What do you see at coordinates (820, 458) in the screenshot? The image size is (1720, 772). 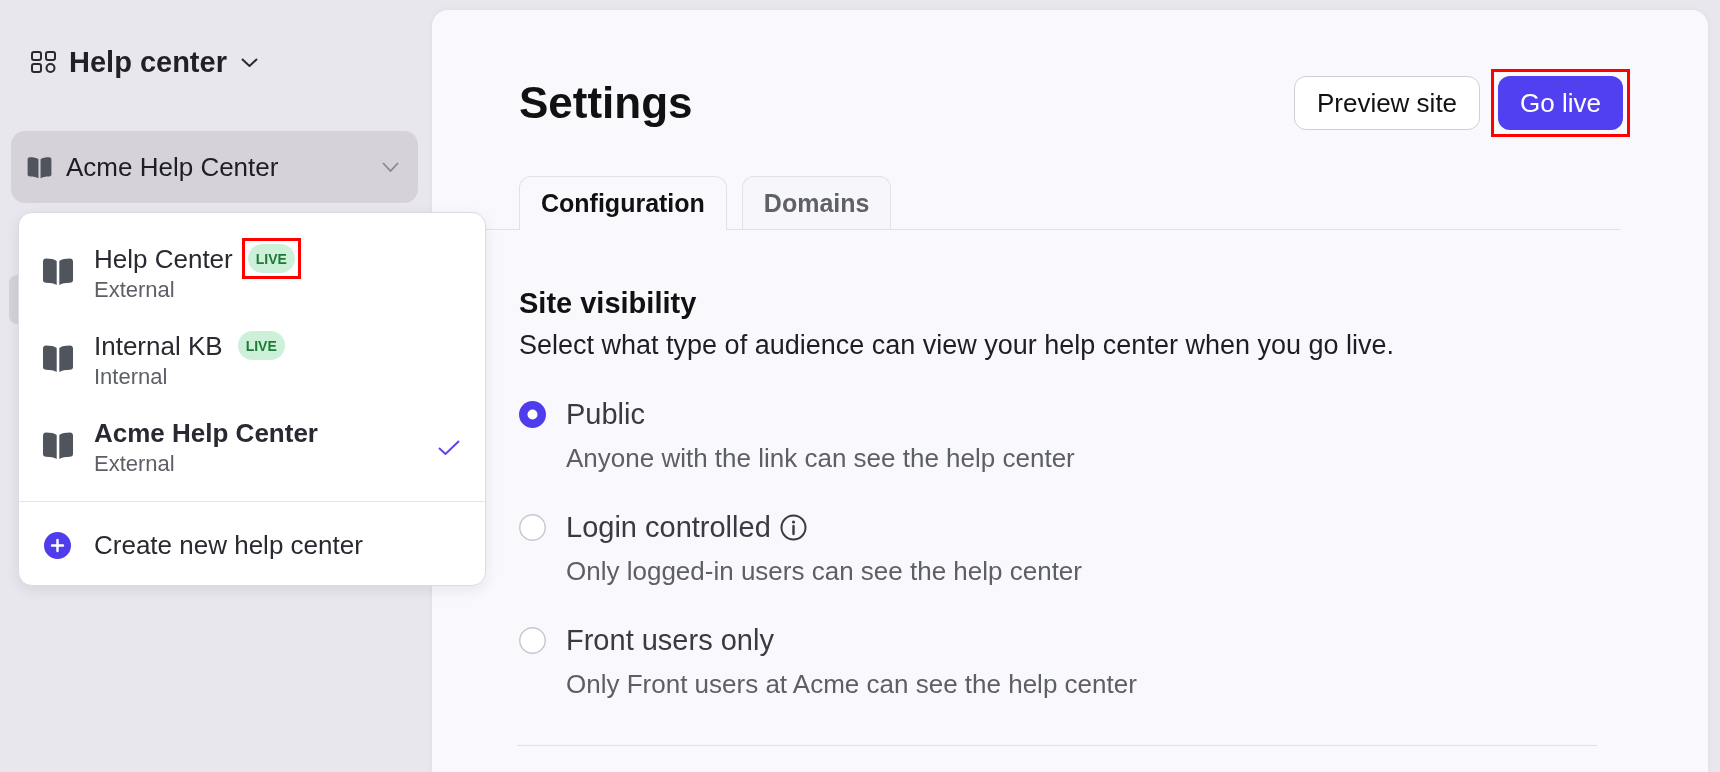 I see `option-description: Anyone with the link can see the help center` at bounding box center [820, 458].